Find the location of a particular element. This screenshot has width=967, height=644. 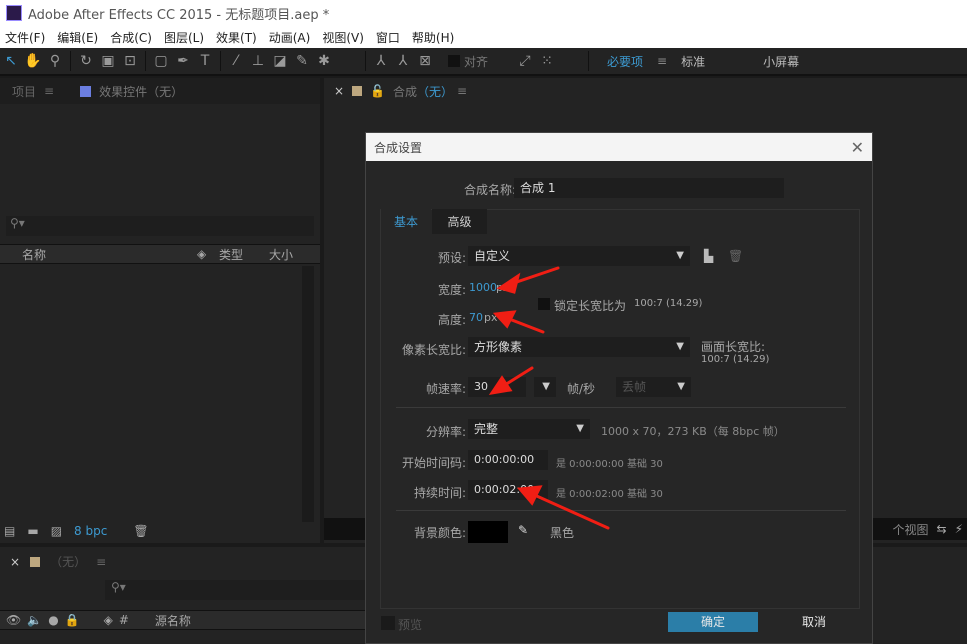

arrow-fps-head is located at coordinates (500, 385).